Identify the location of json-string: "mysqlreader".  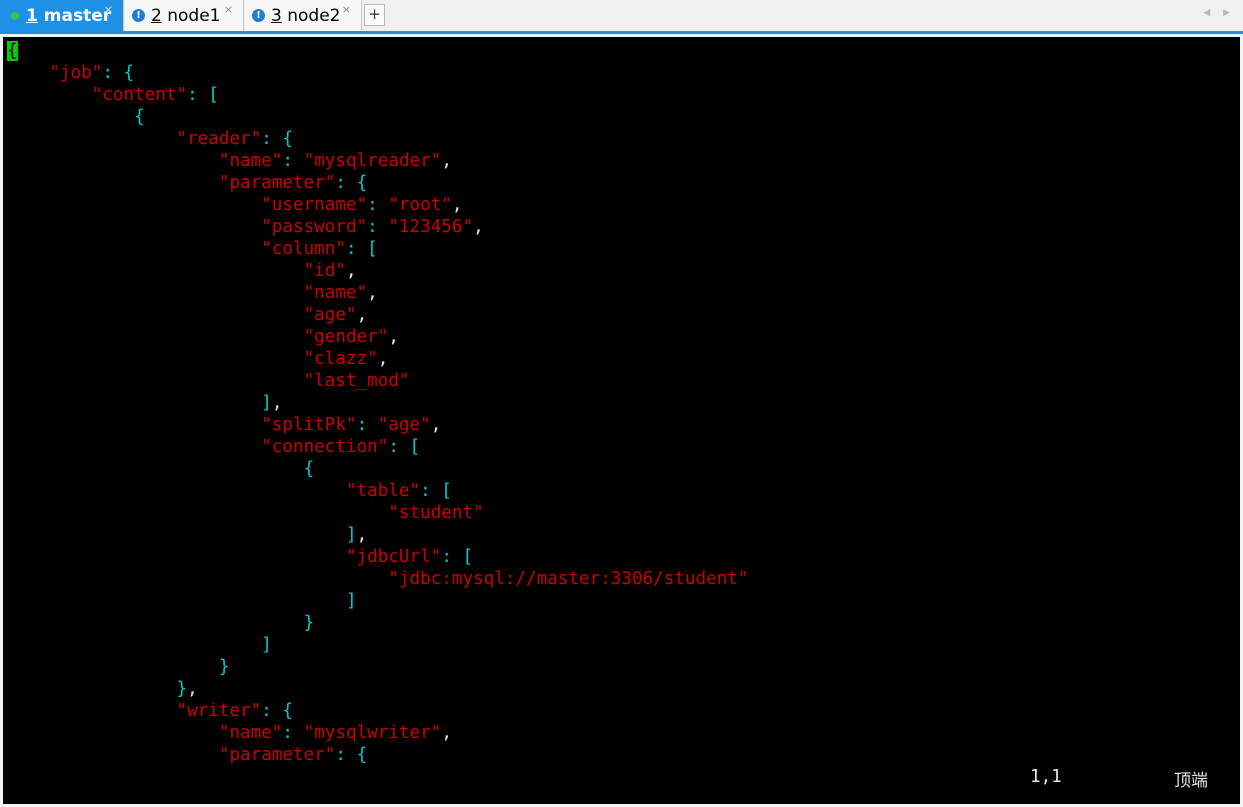
(372, 161).